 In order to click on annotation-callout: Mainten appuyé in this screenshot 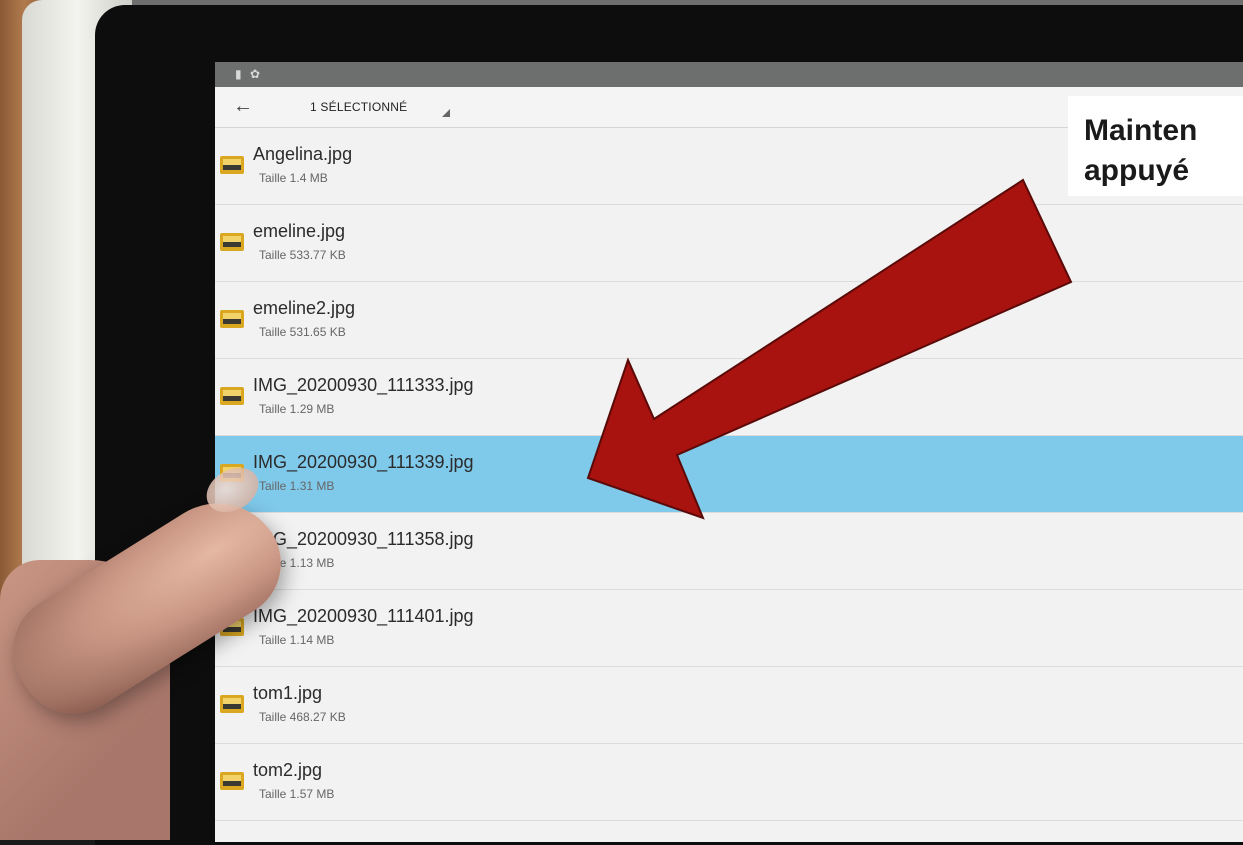, I will do `click(1155, 146)`.